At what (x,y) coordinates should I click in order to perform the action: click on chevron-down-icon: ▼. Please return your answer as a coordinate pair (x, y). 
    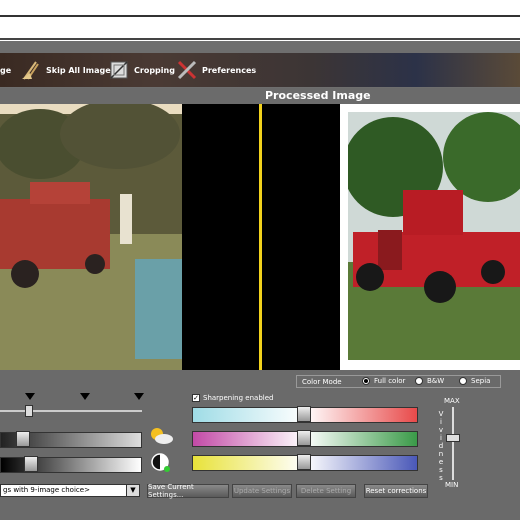
    Looking at the image, I should click on (132, 490).